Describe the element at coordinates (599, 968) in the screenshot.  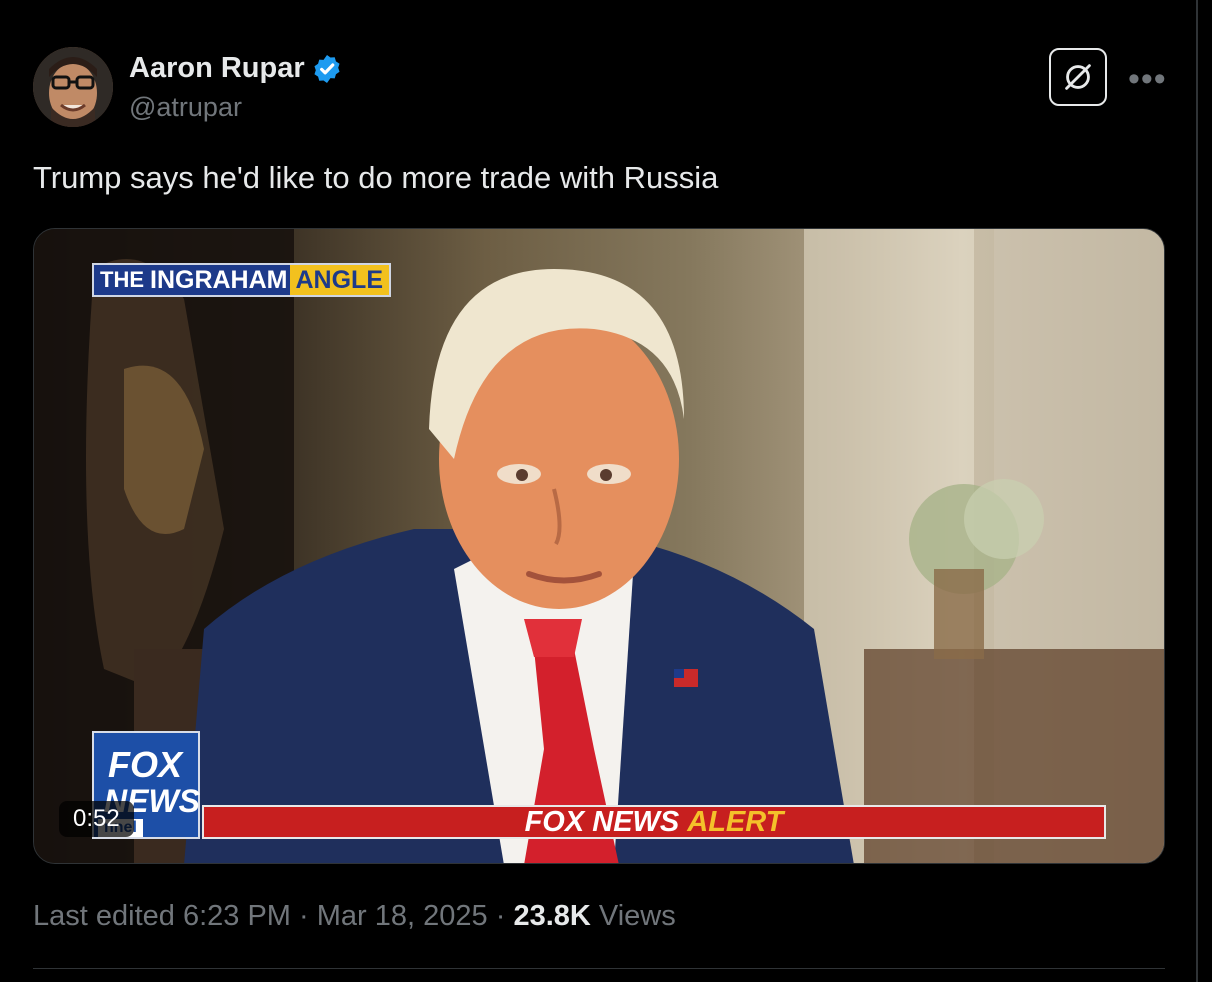
I see `divider` at that location.